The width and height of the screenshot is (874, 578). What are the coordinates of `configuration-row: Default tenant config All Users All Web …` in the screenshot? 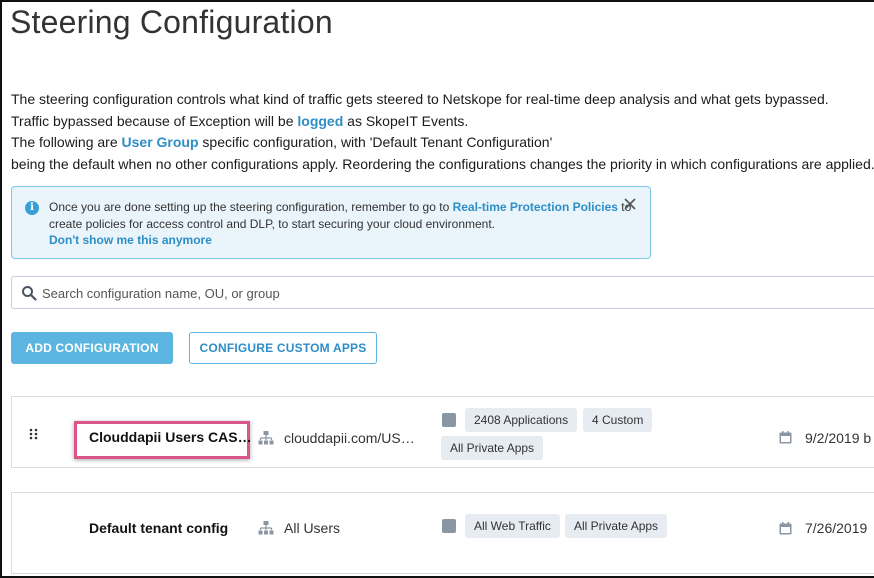 It's located at (442, 533).